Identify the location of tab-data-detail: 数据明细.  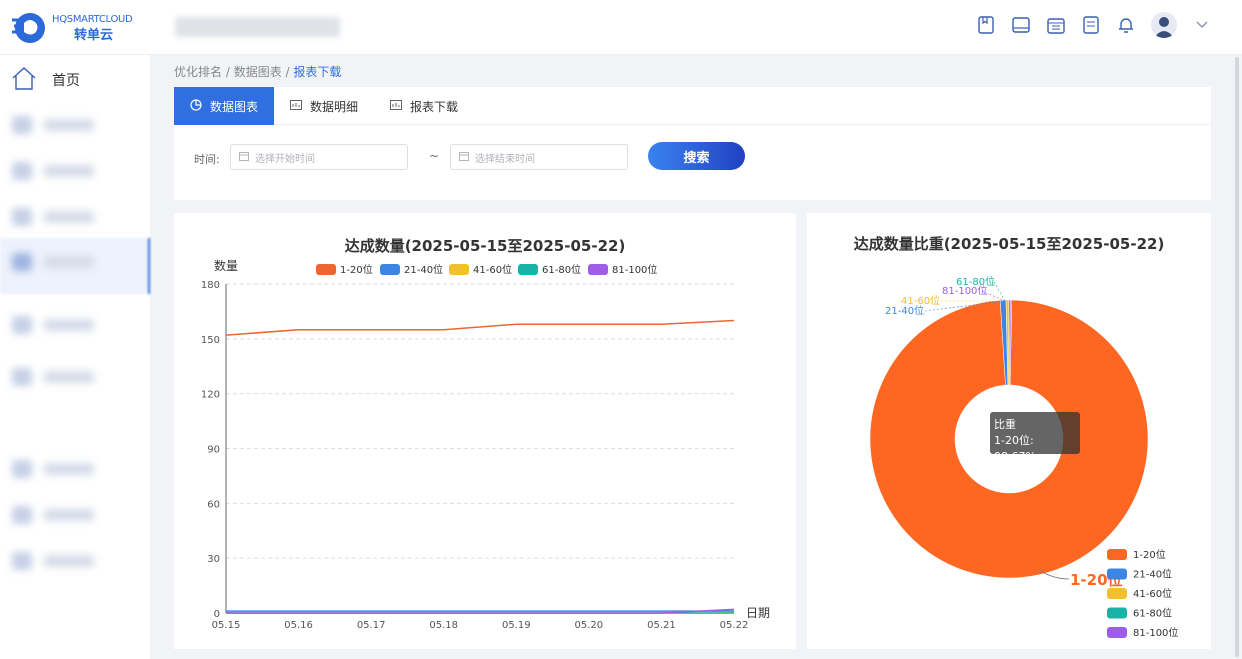
(324, 106).